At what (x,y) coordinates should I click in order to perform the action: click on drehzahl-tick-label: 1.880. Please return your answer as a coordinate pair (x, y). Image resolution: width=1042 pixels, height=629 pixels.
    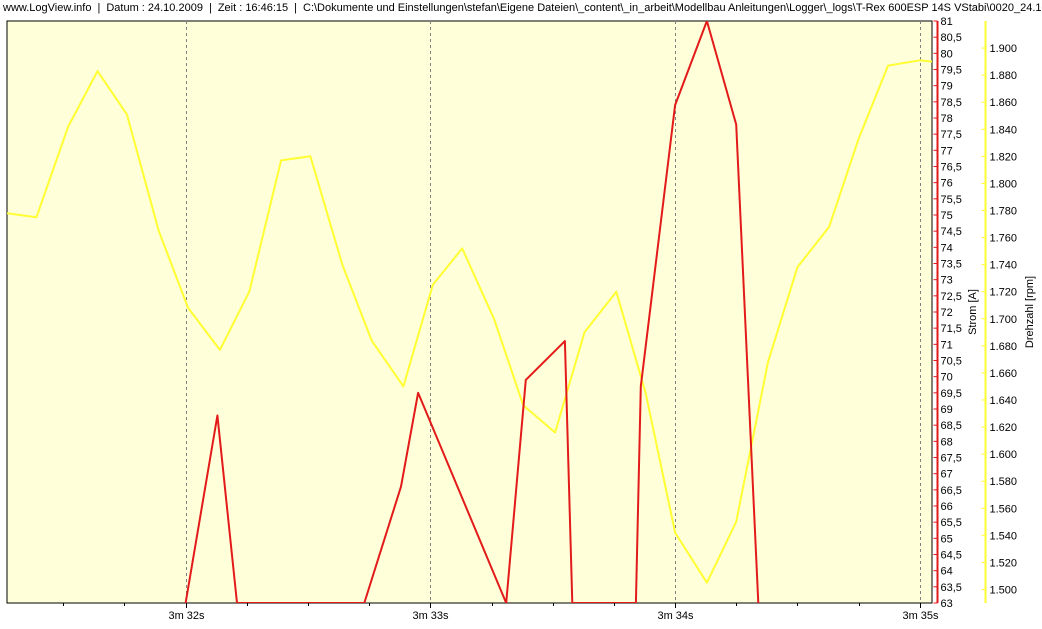
    Looking at the image, I should click on (1004, 76).